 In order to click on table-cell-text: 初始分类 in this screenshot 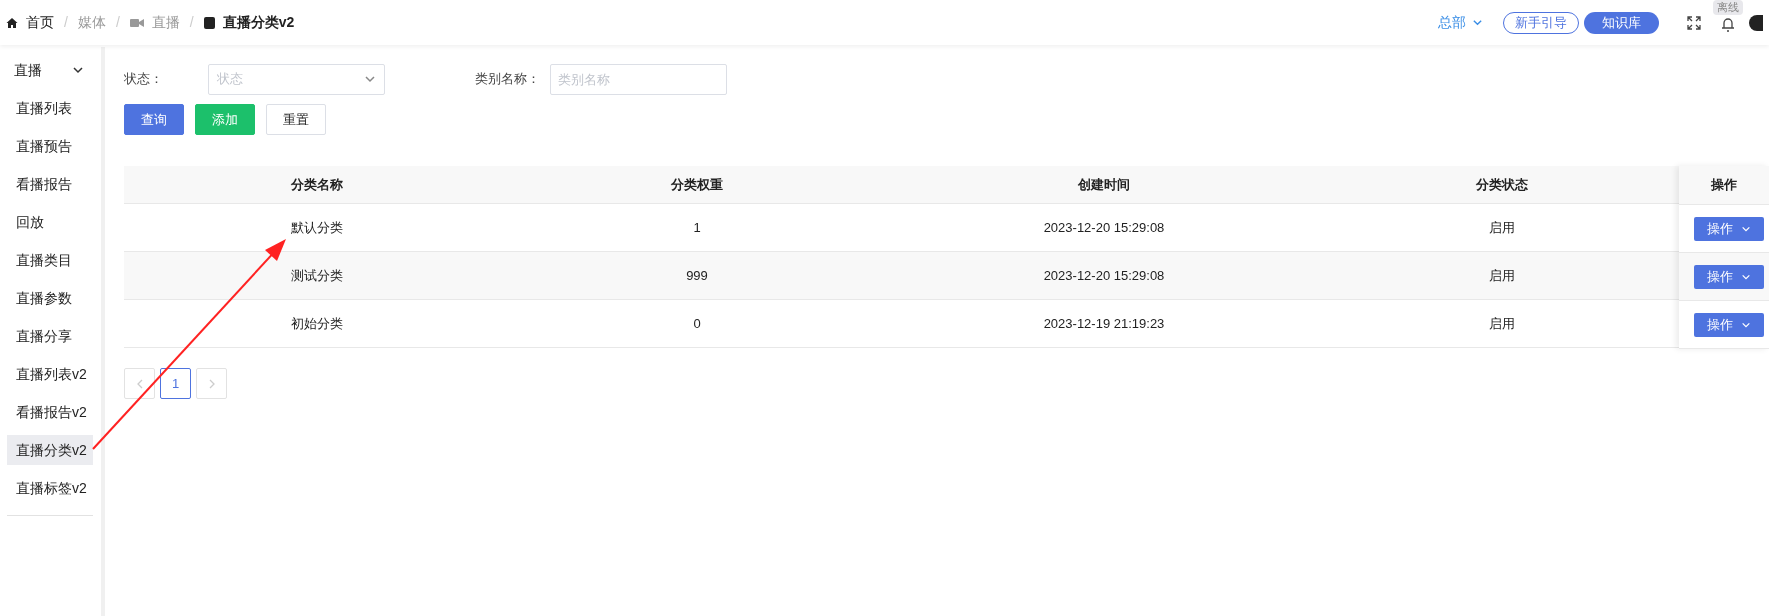, I will do `click(317, 323)`.